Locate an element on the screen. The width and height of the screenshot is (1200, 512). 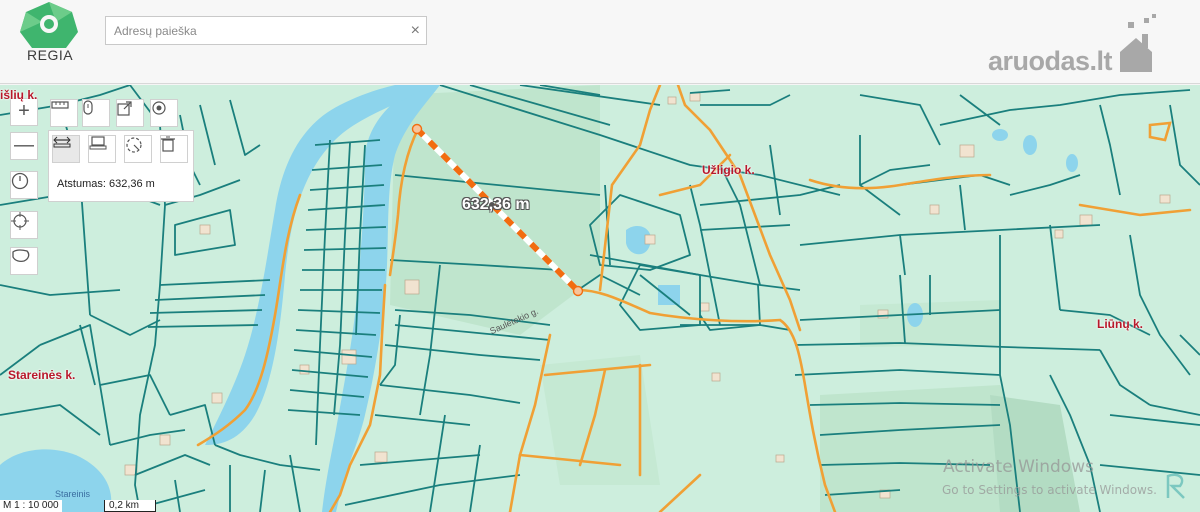
place-label-liunu: Liūnų k. is located at coordinates (1120, 324).